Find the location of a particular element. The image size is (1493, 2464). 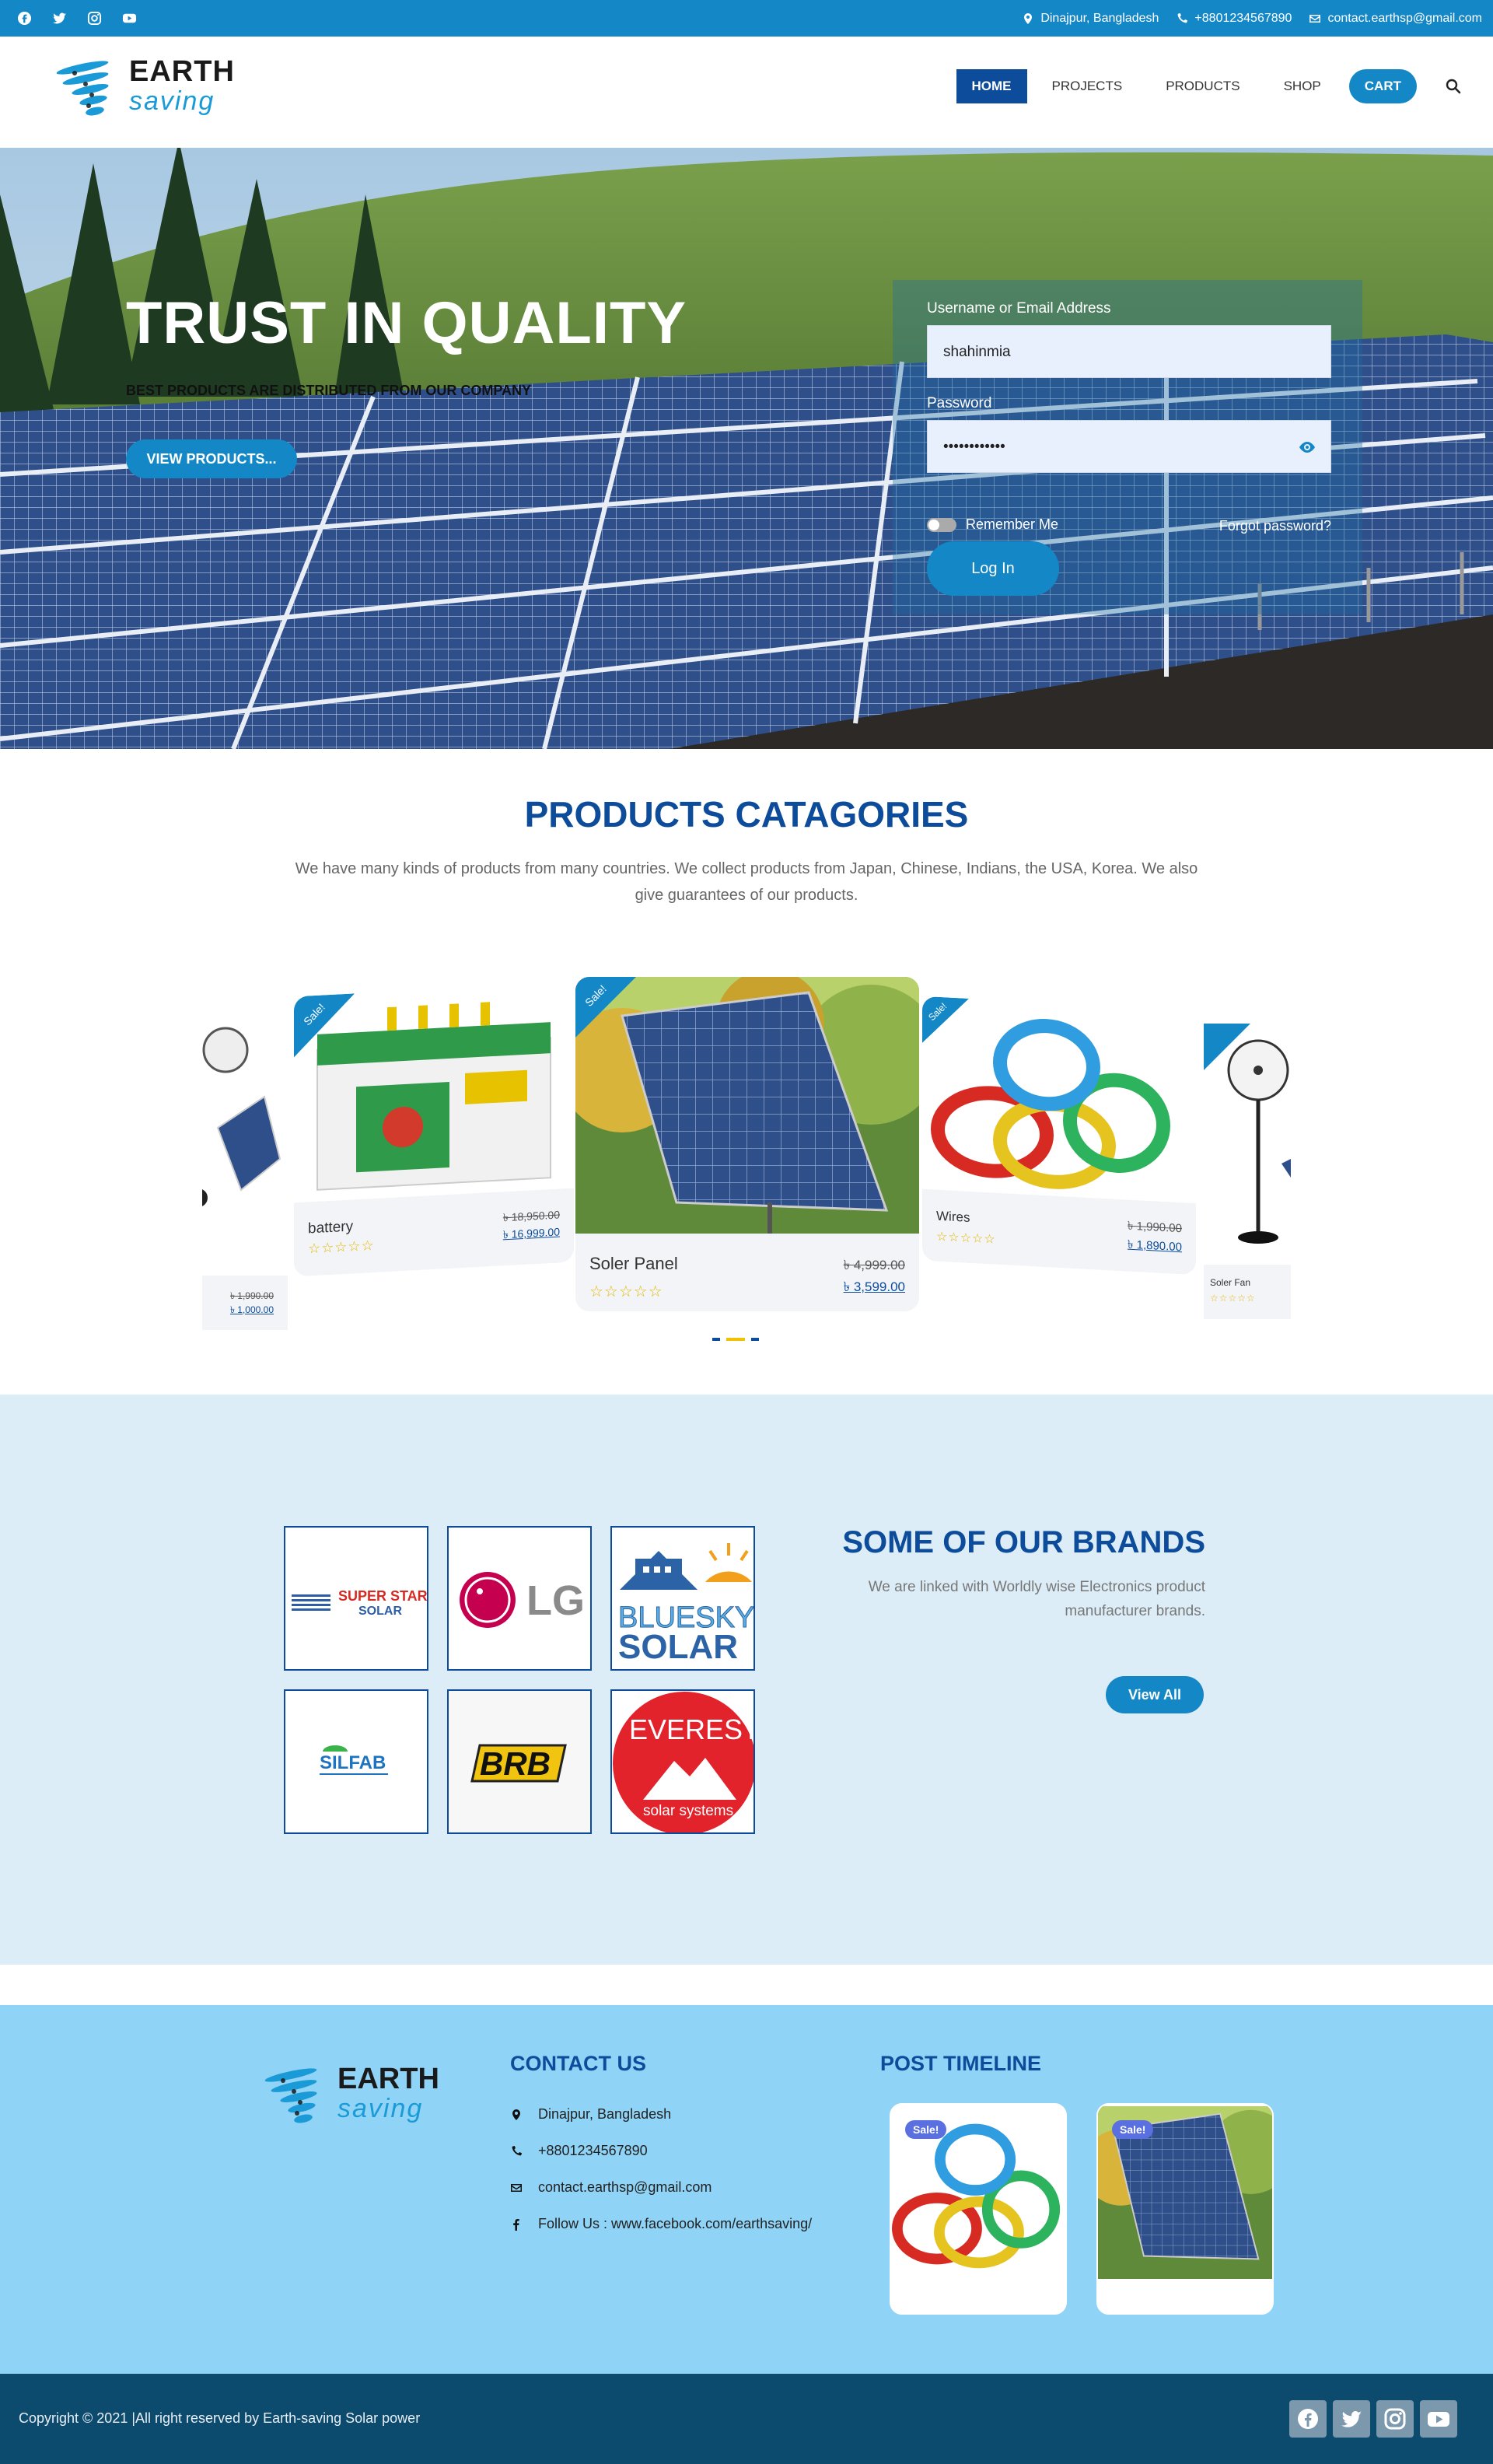

bluesky-logo-image: BLUESKY SOLAR is located at coordinates (682, 1598).